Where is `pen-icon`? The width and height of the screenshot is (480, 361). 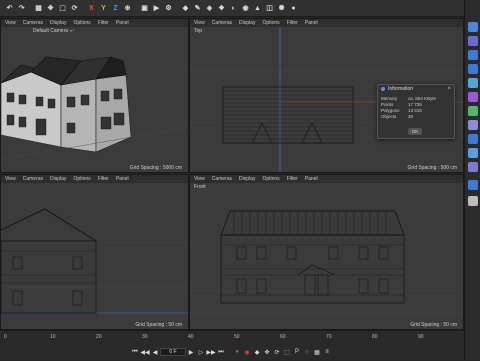 pen-icon is located at coordinates (473, 41).